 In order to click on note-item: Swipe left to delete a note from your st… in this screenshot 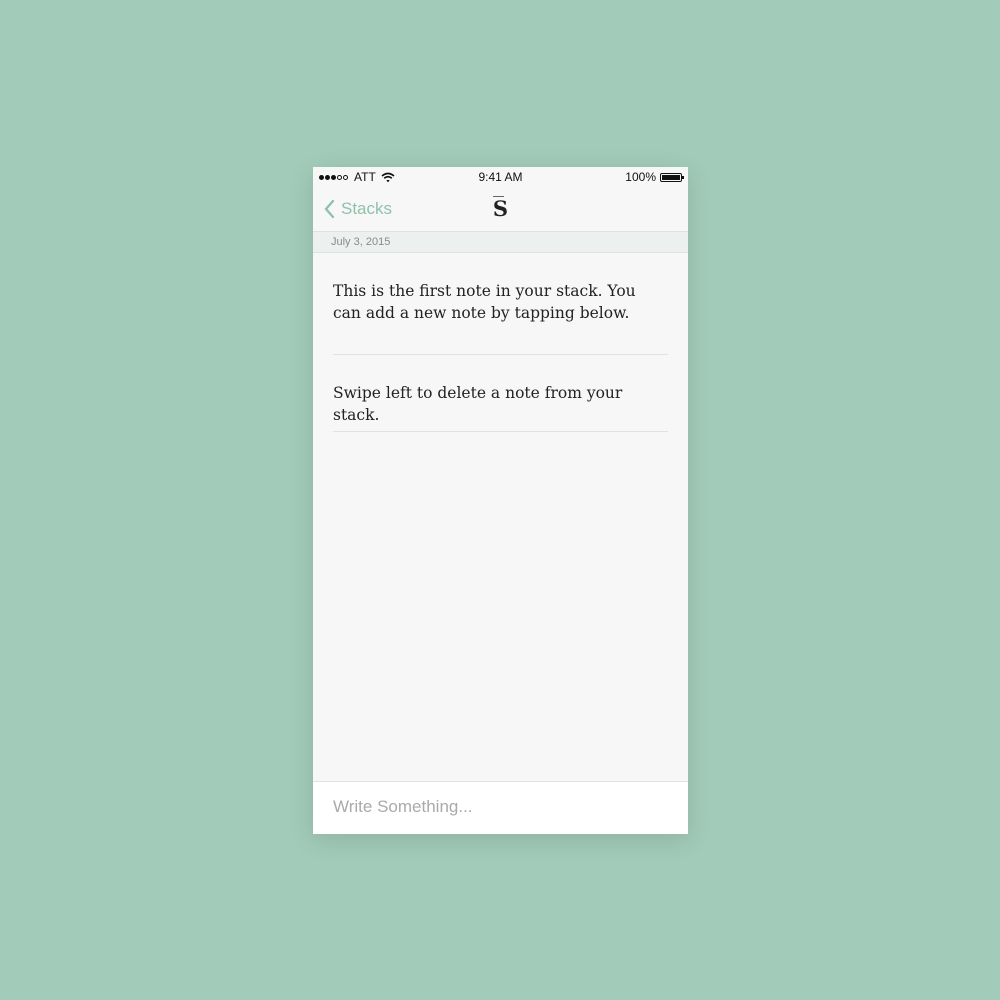, I will do `click(500, 393)`.